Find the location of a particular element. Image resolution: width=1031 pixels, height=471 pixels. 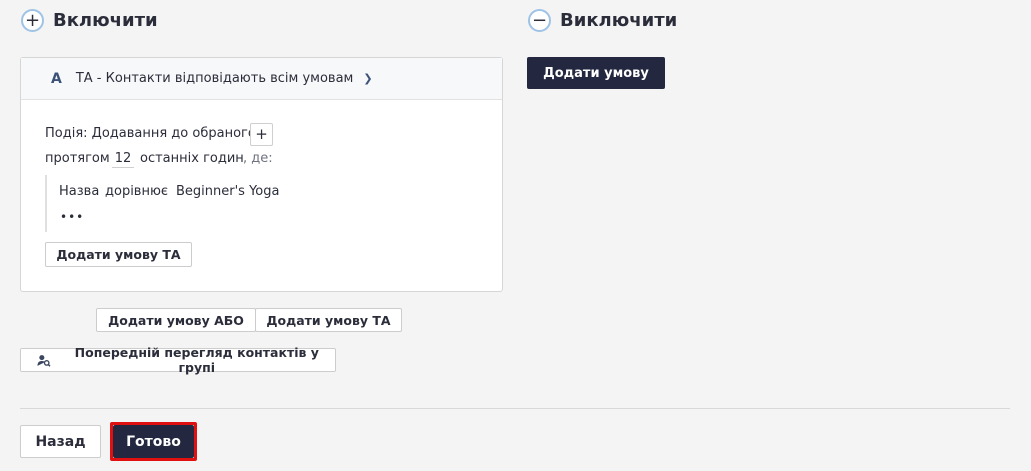

condition-value: Beginner's Yoga is located at coordinates (227, 191).